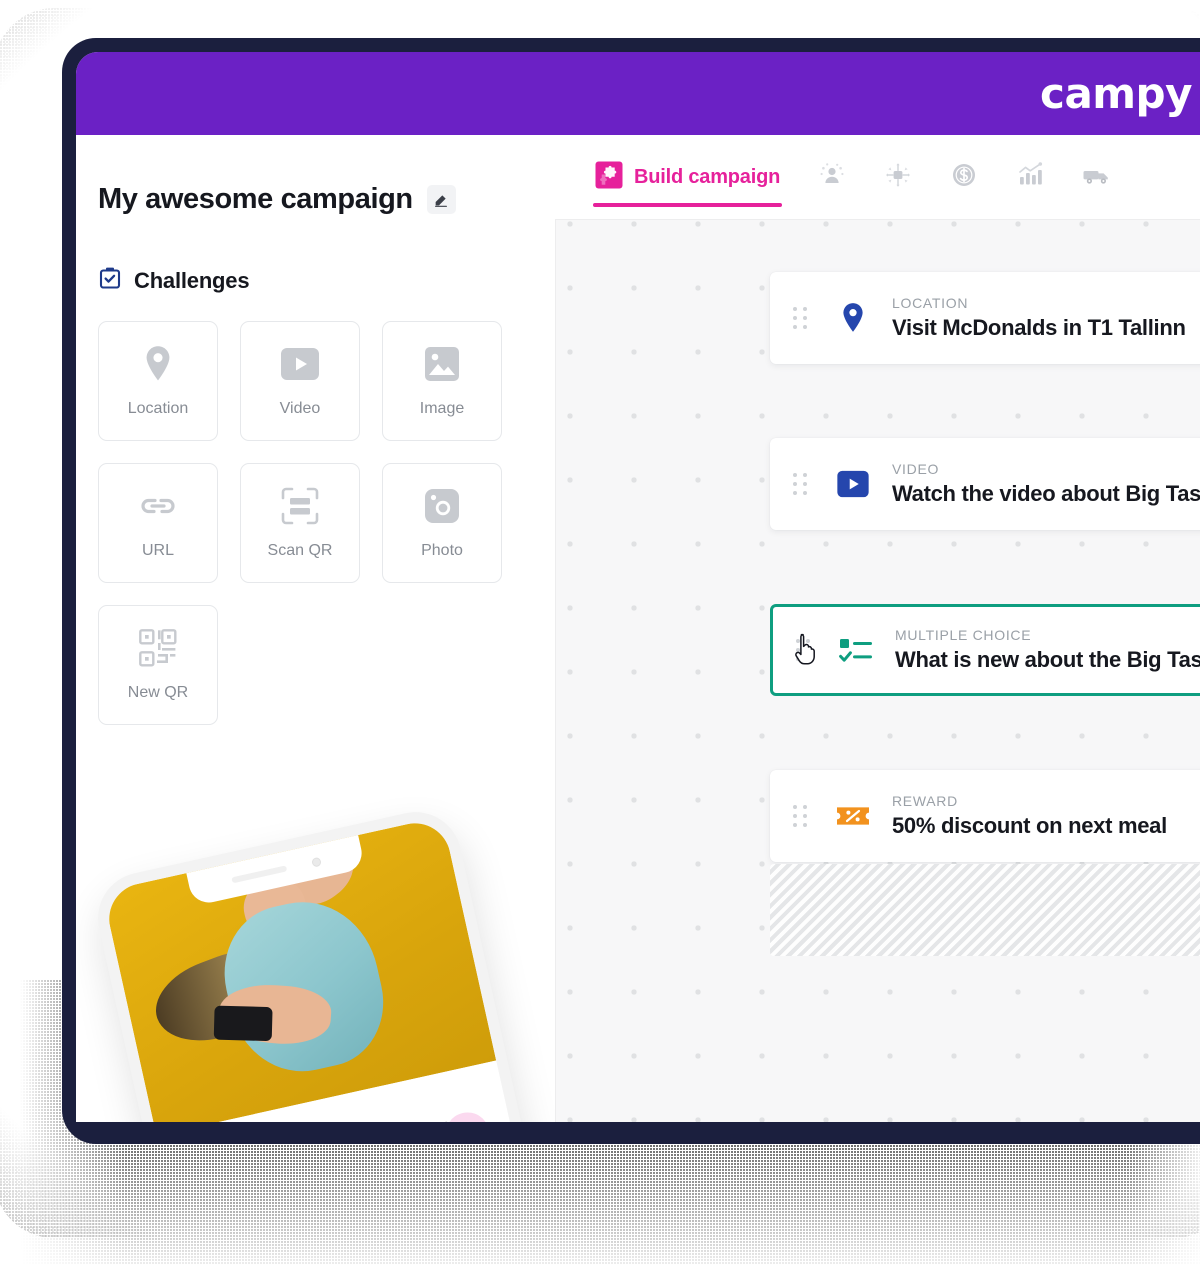 This screenshot has width=1200, height=1264. What do you see at coordinates (328, 969) in the screenshot?
I see `phone-screen: Euronics Free JBL headphones` at bounding box center [328, 969].